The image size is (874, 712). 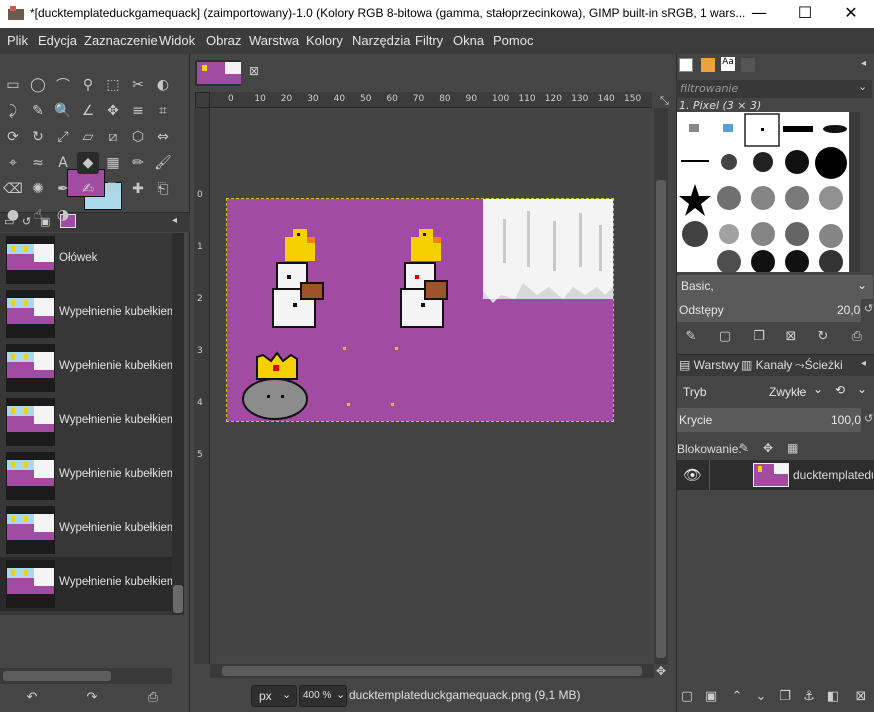 I want to click on mypaint-icon: ✍, so click(x=88, y=189).